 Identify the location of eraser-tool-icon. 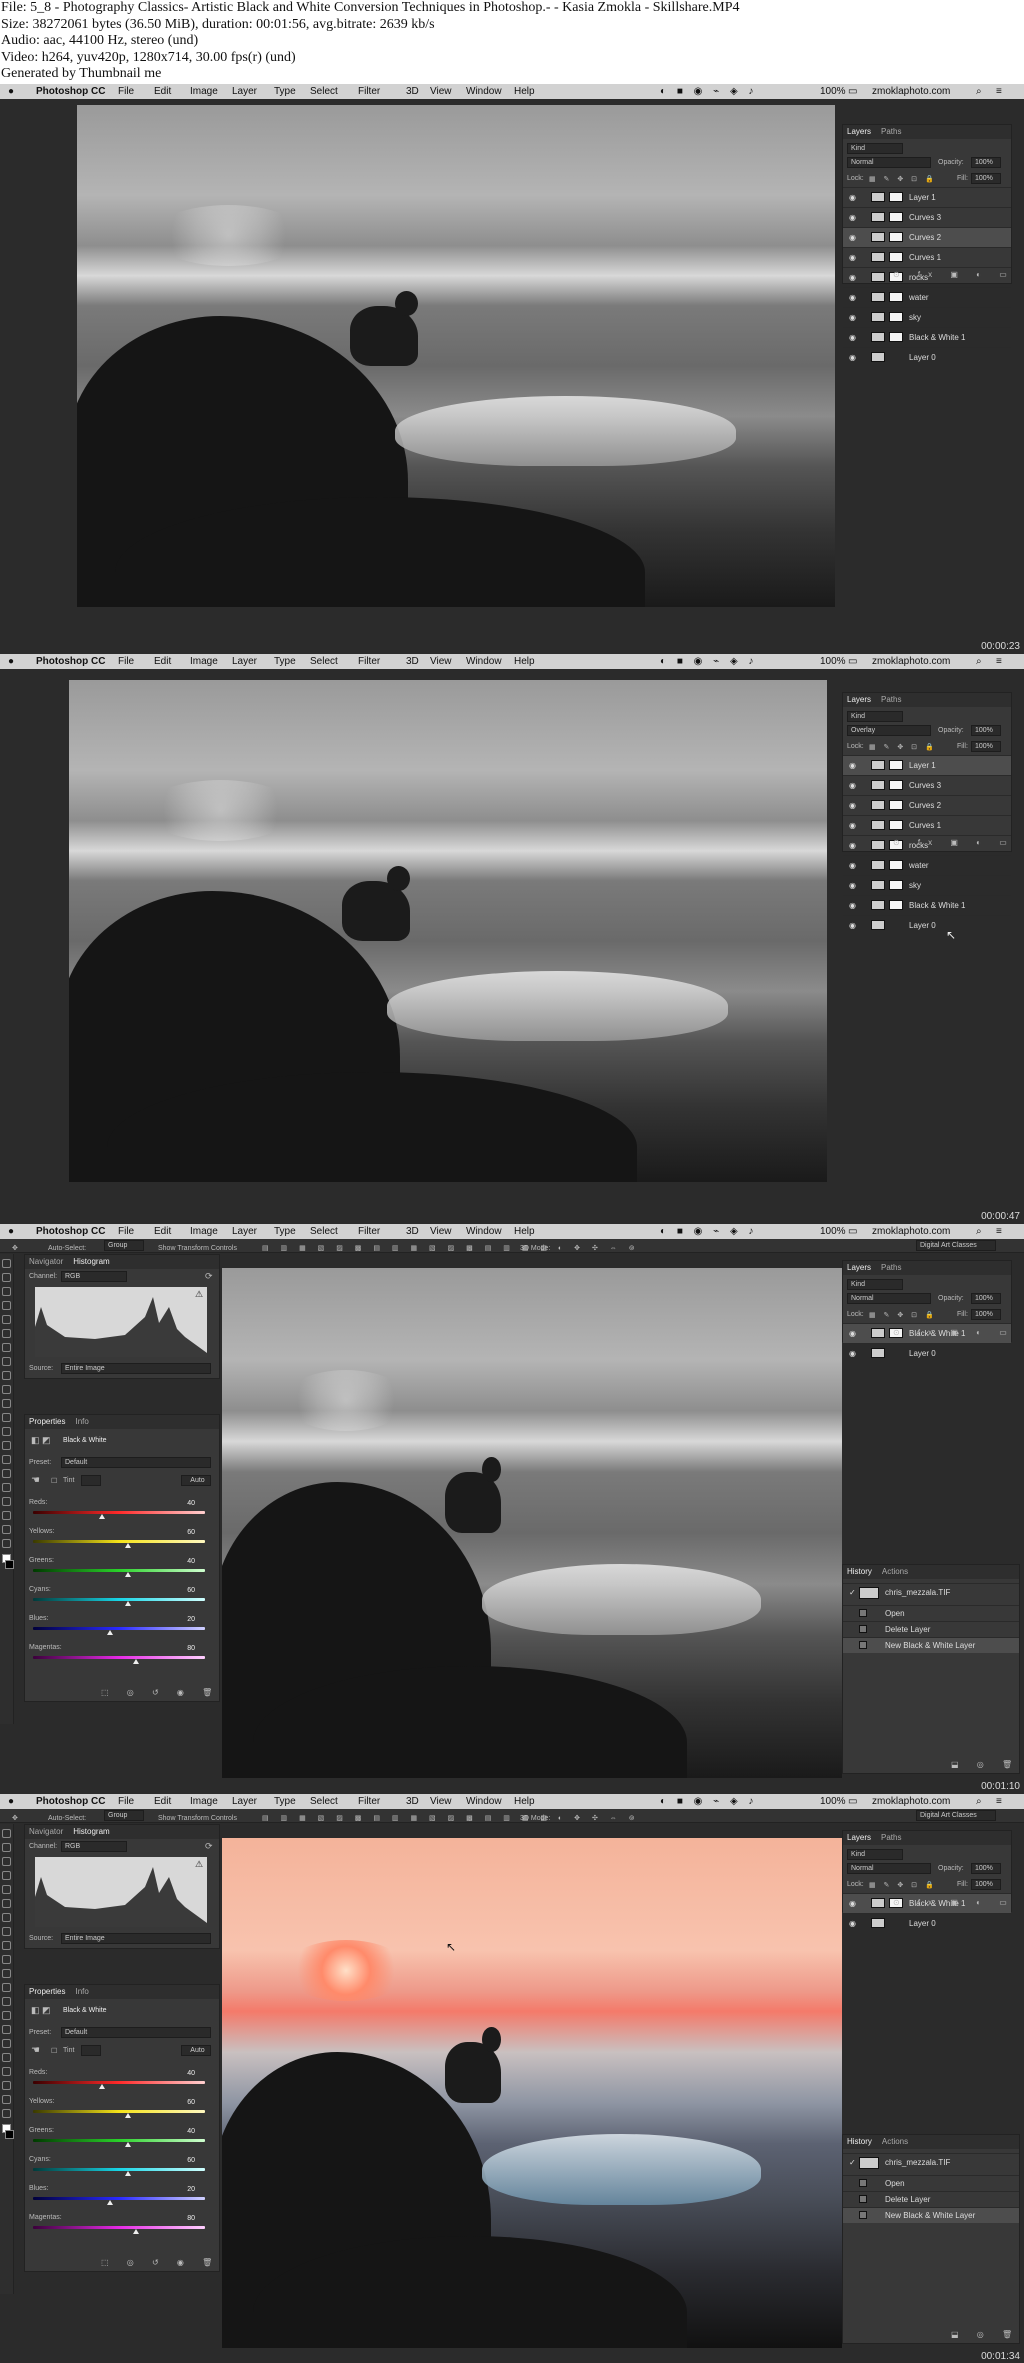
(6, 1403).